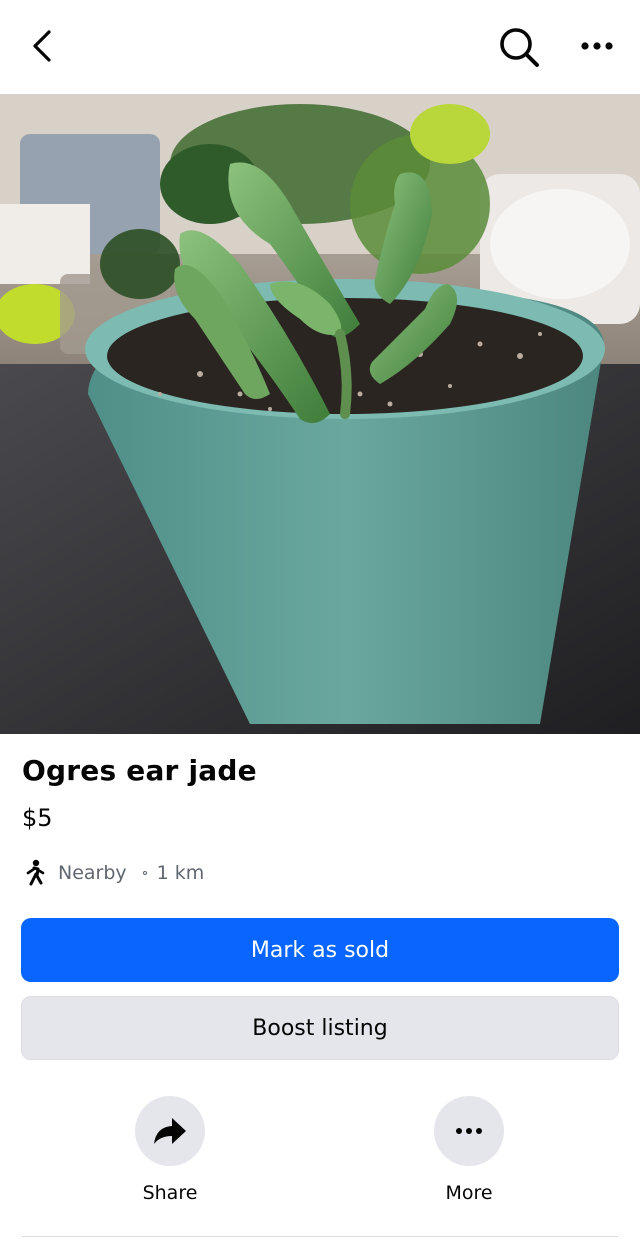  Describe the element at coordinates (180, 873) in the screenshot. I see `distance-label: 1 km` at that location.